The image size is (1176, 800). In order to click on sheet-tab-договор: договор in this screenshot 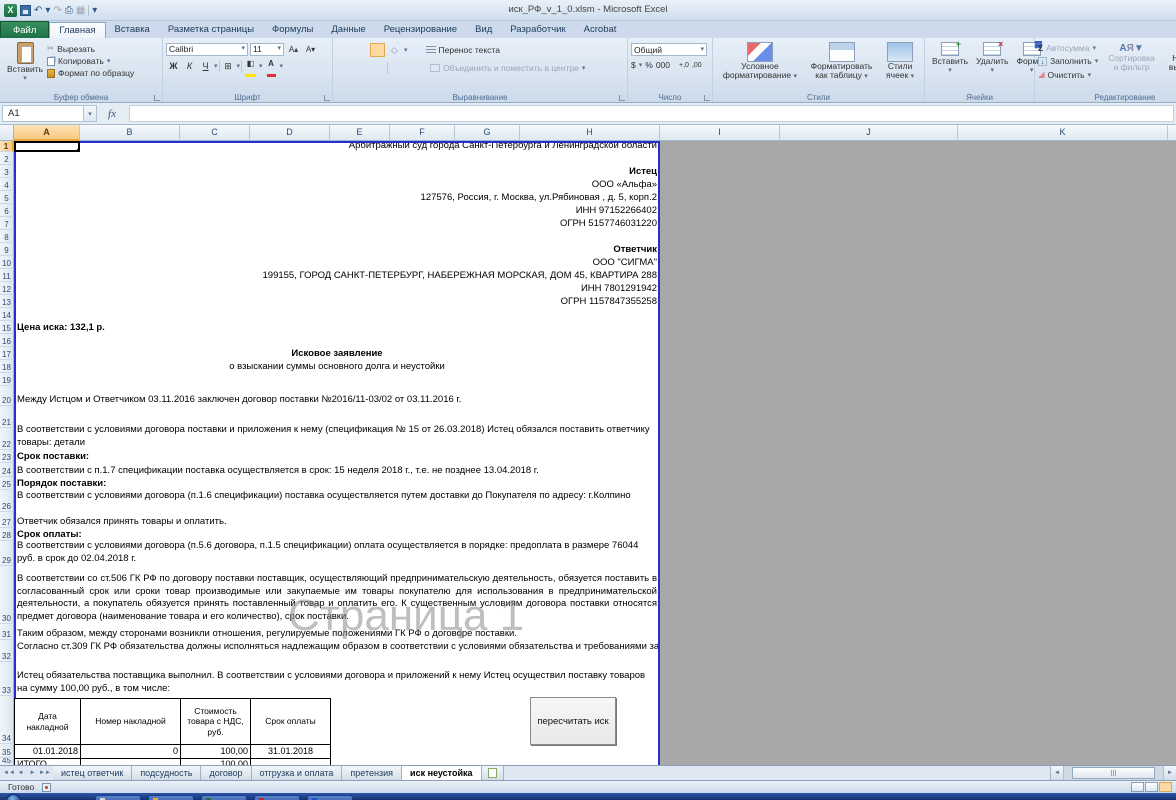, I will do `click(226, 773)`.